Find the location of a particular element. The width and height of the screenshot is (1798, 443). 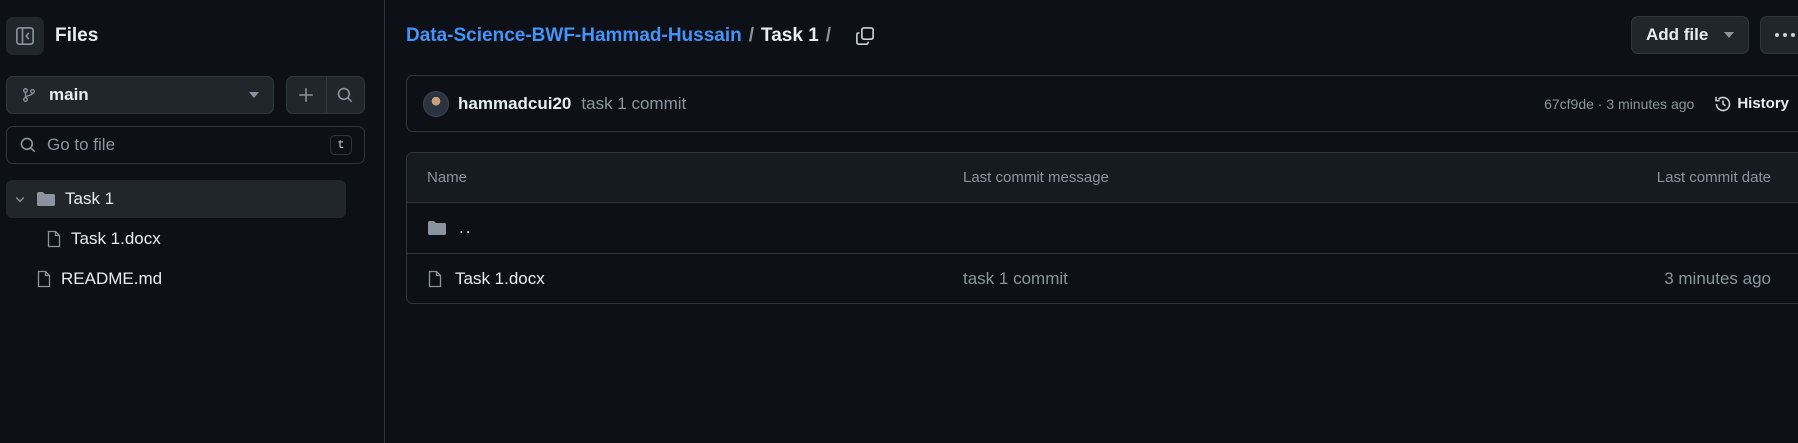

table-row-parent-directory: .. is located at coordinates (1102, 228).